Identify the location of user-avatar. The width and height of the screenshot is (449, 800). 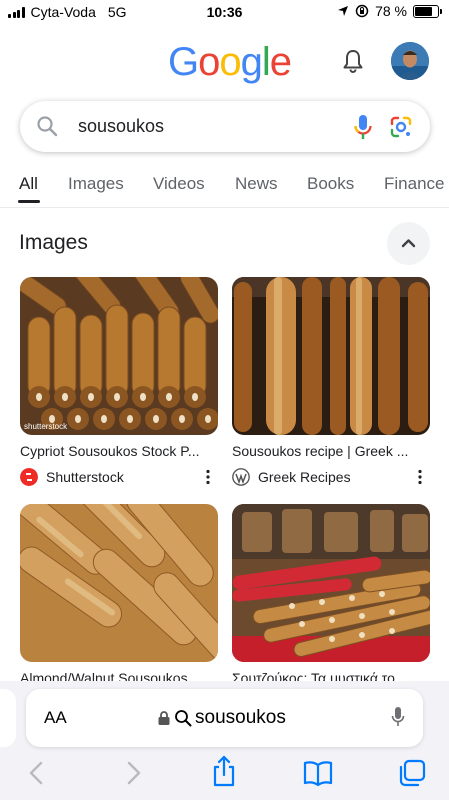
(410, 61).